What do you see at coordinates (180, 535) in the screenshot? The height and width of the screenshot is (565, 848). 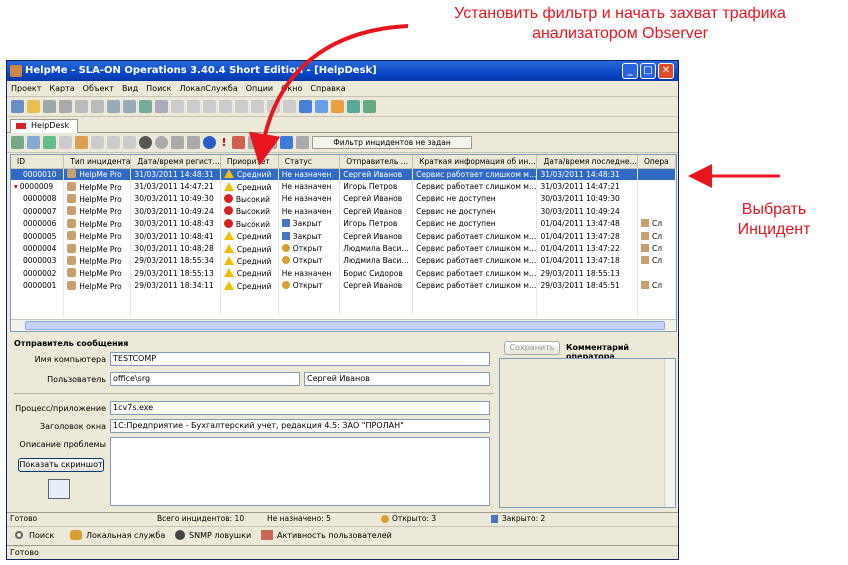 I see `snmp-icon` at bounding box center [180, 535].